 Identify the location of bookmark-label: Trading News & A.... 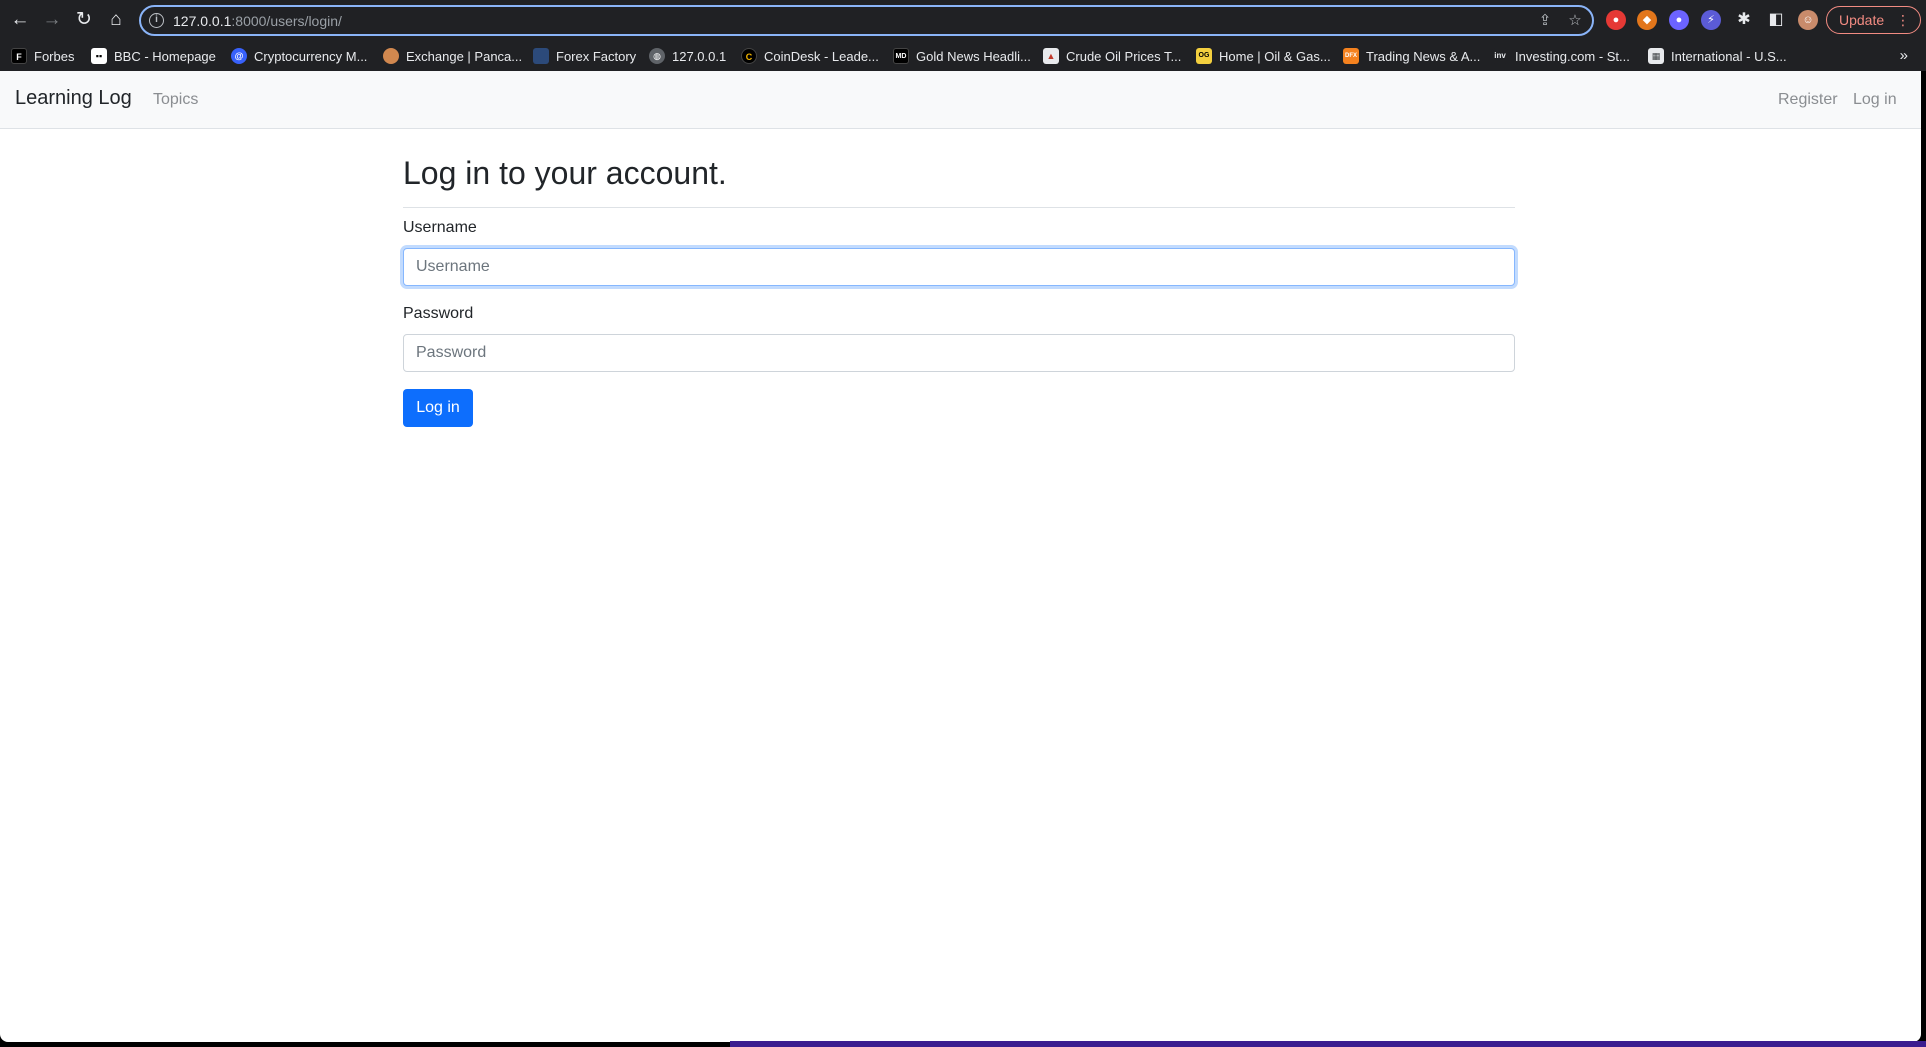
(1423, 56).